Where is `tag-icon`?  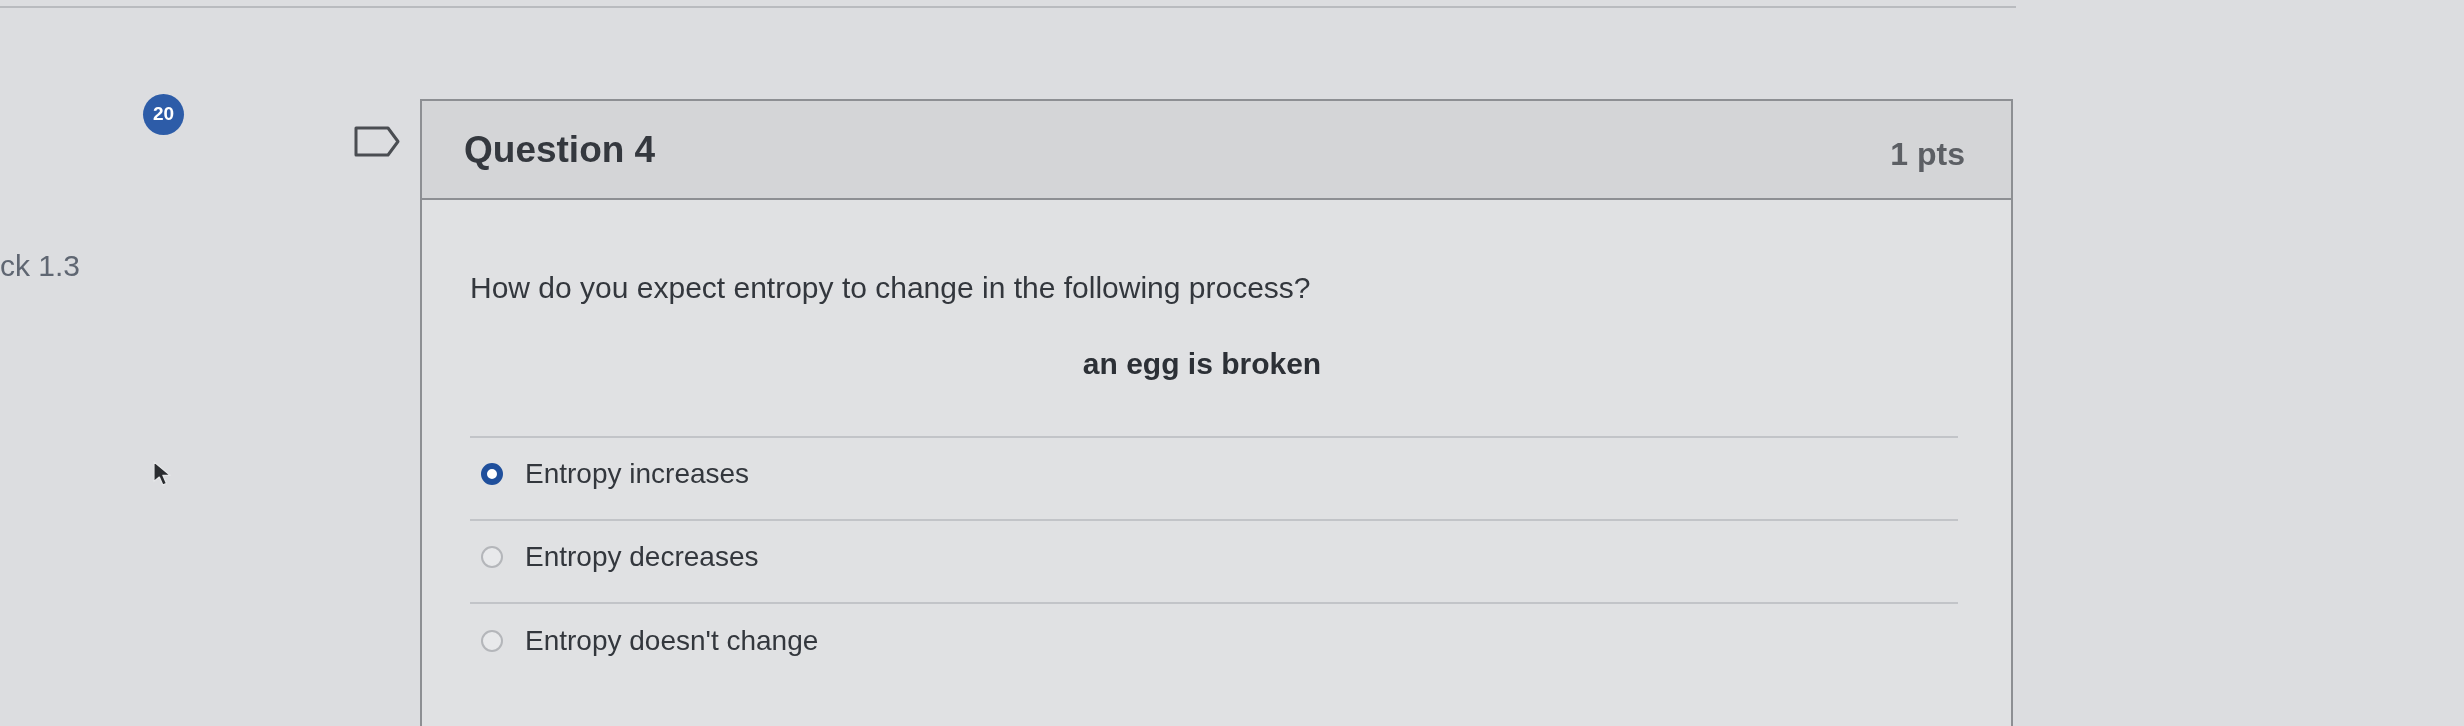 tag-icon is located at coordinates (377, 141).